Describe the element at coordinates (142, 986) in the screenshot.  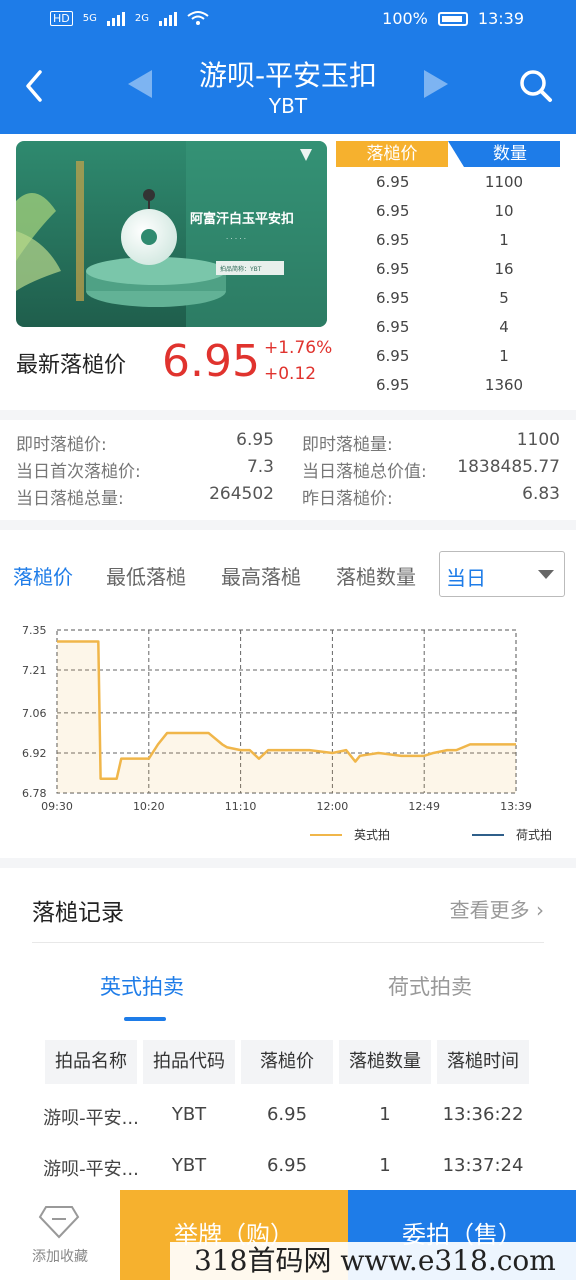
I see `tab-english-auction: 英式拍卖` at that location.